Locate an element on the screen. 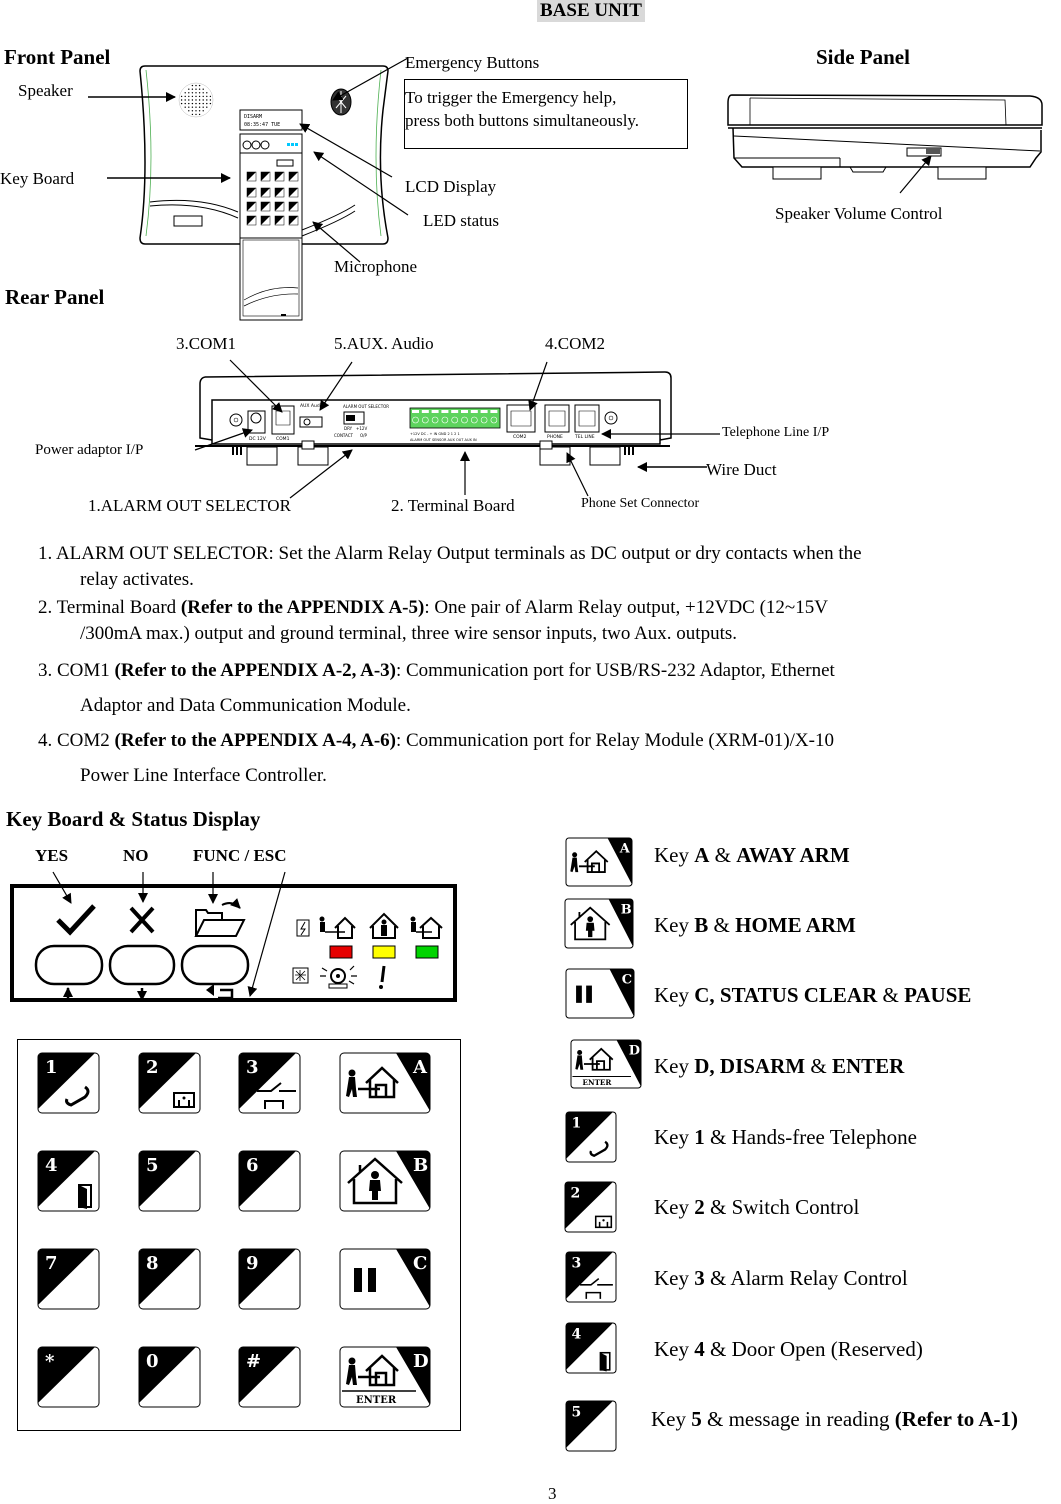 This screenshot has width=1061, height=1504. key-4: 4 is located at coordinates (591, 1348).